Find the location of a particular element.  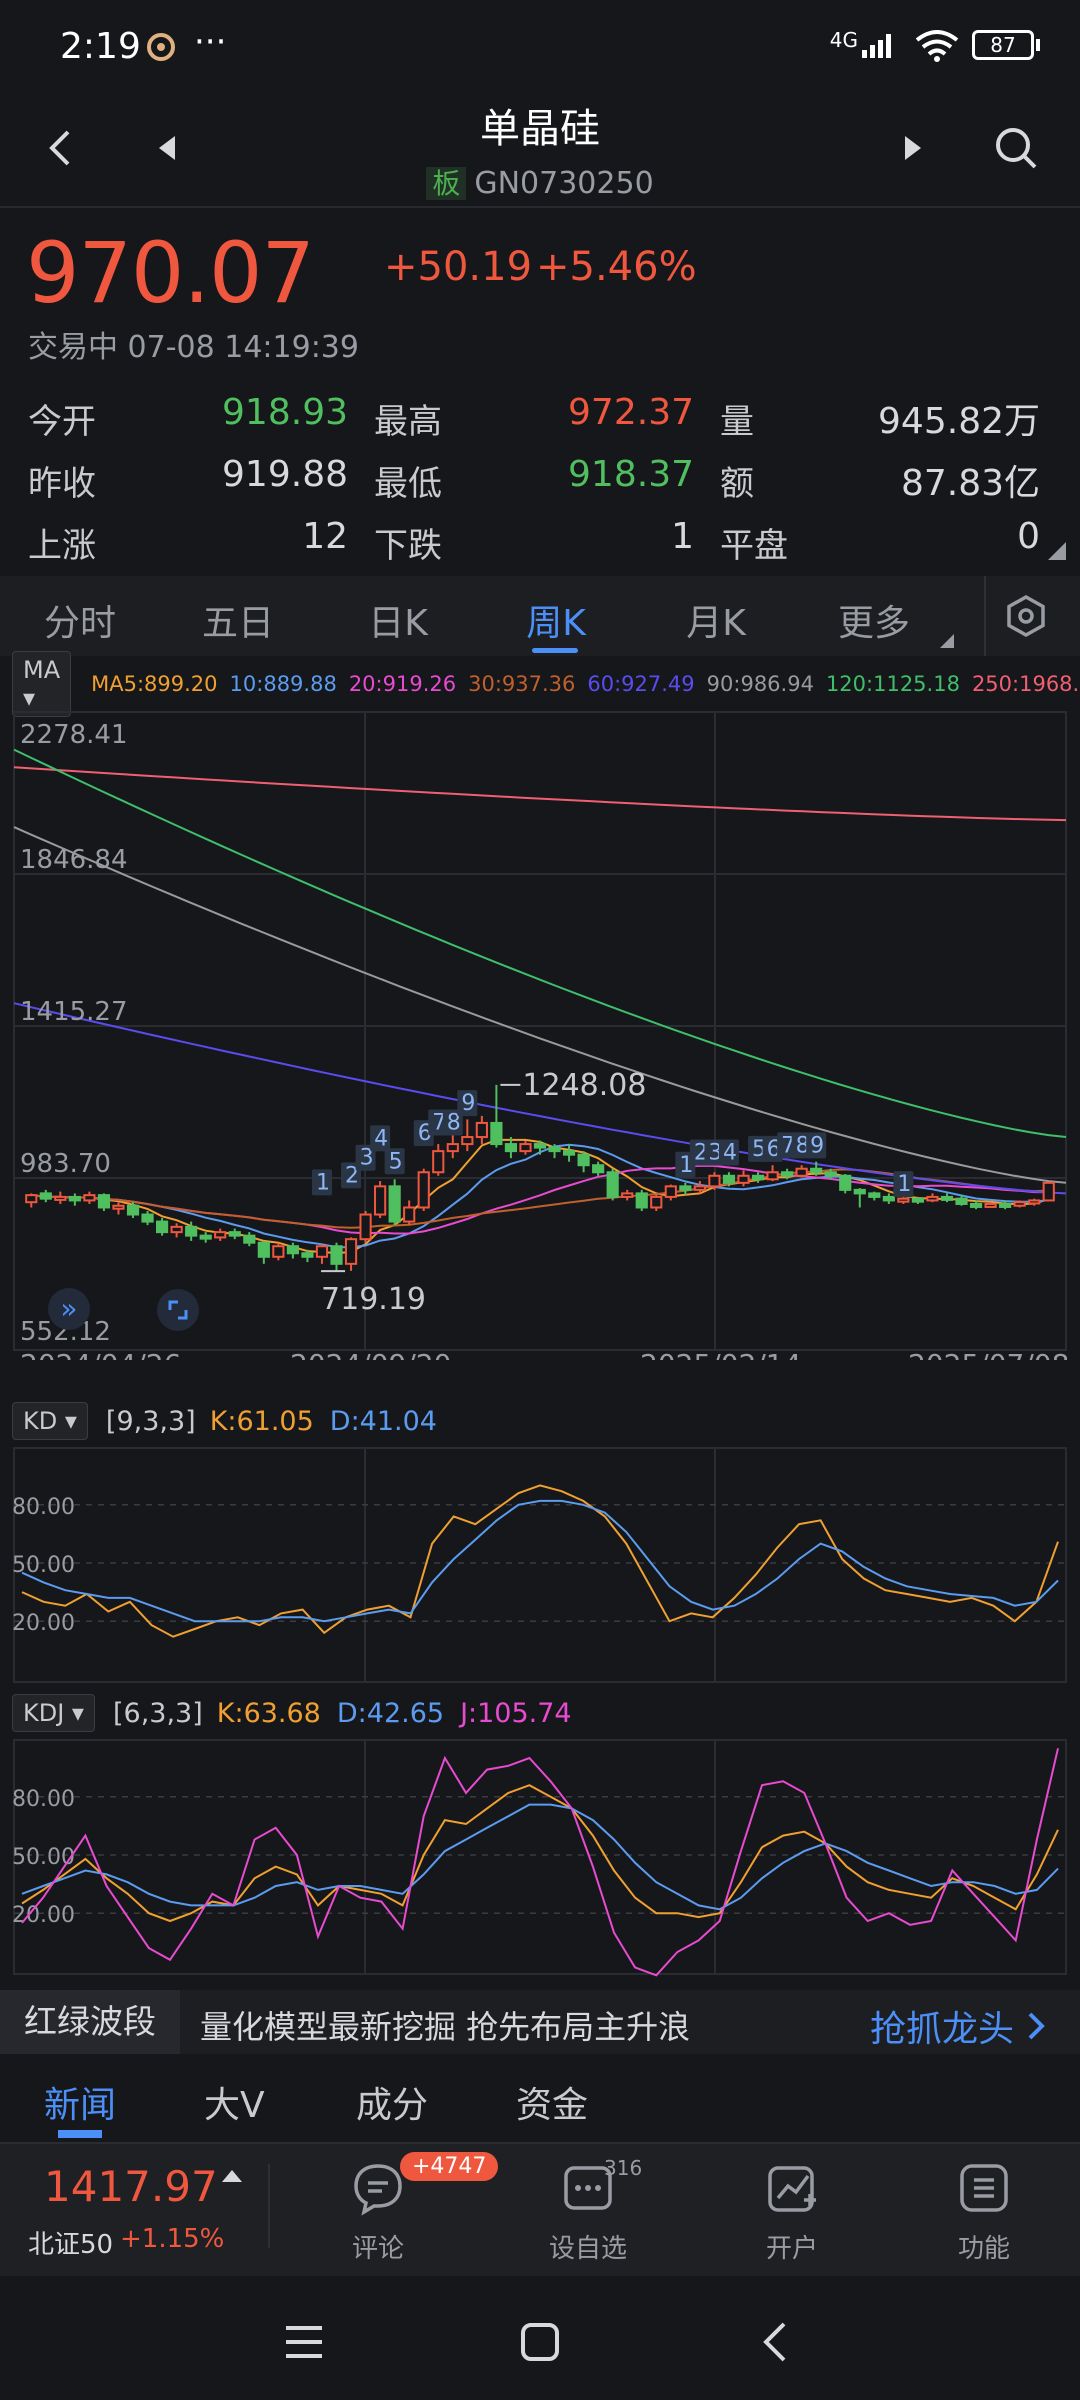

app-notification-icon is located at coordinates (161, 47).